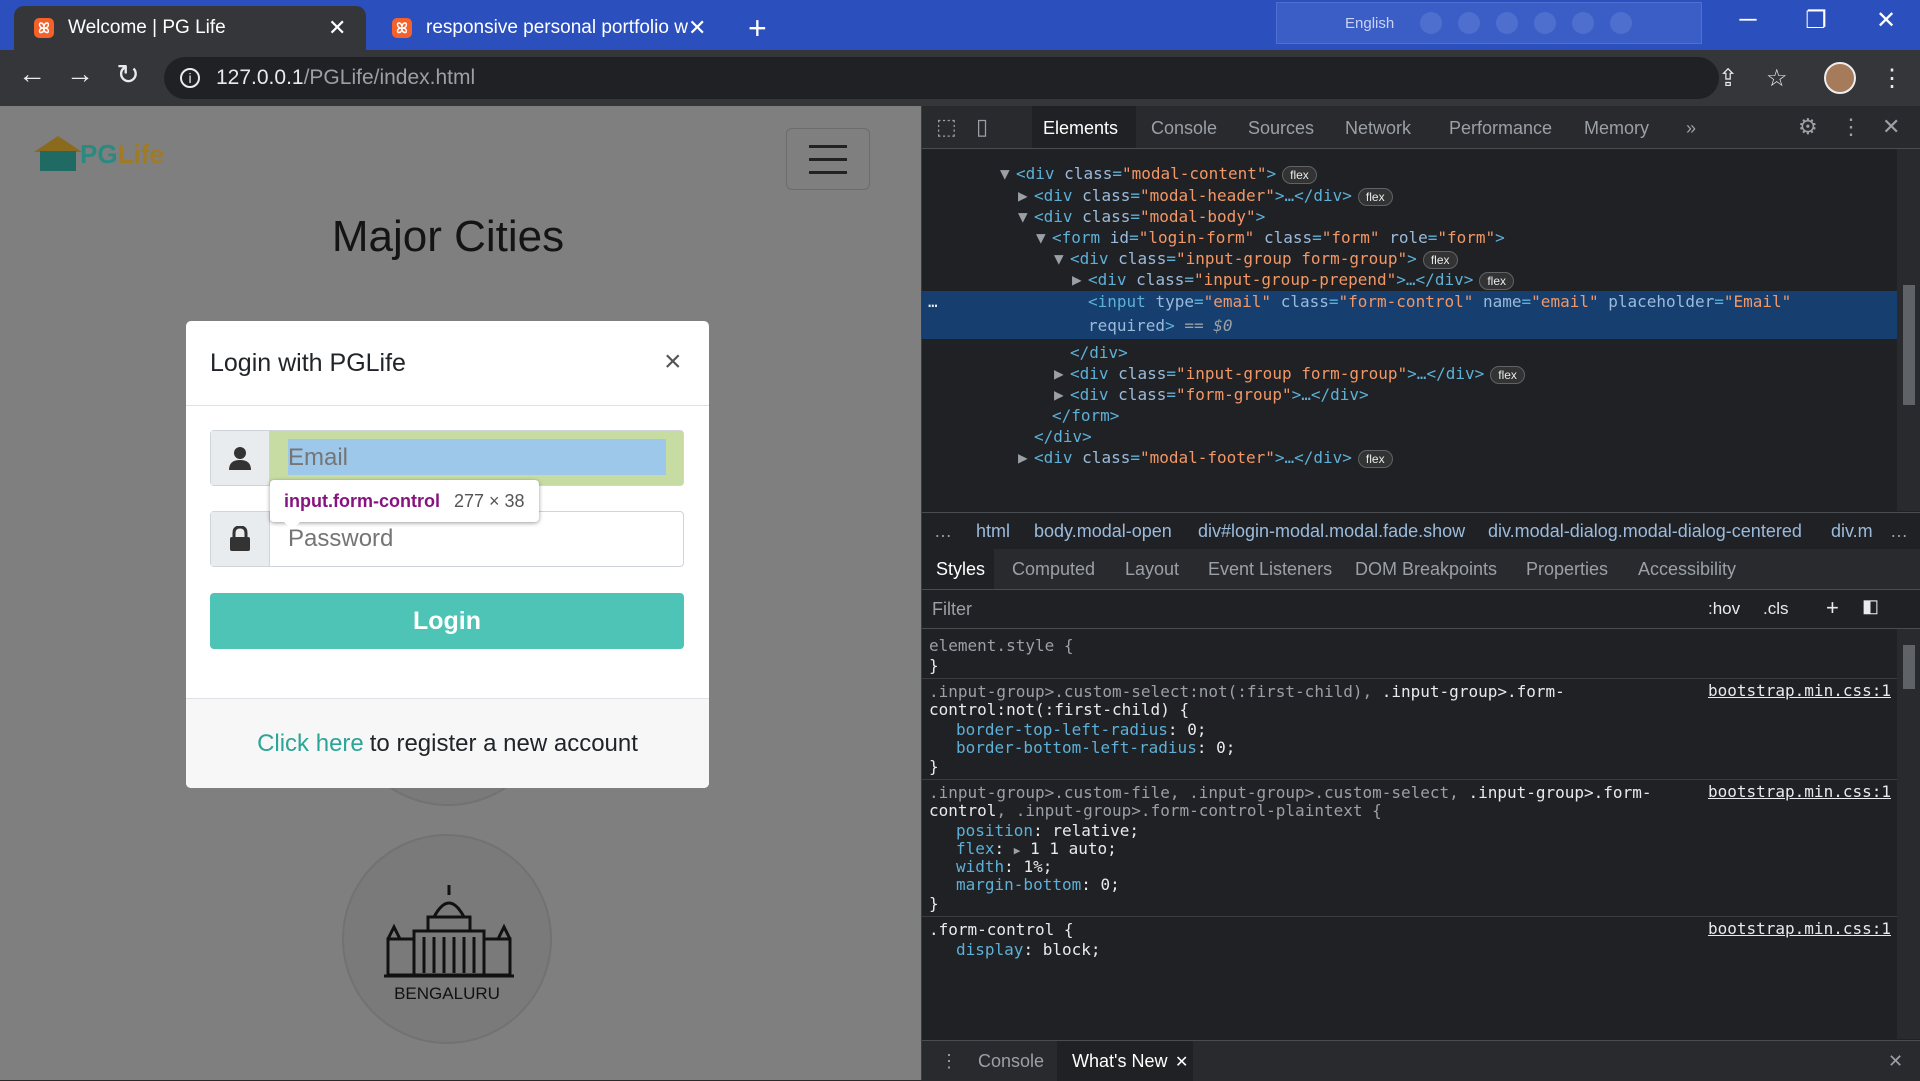 This screenshot has width=1920, height=1081. What do you see at coordinates (828, 159) in the screenshot?
I see `navbar-toggle-button` at bounding box center [828, 159].